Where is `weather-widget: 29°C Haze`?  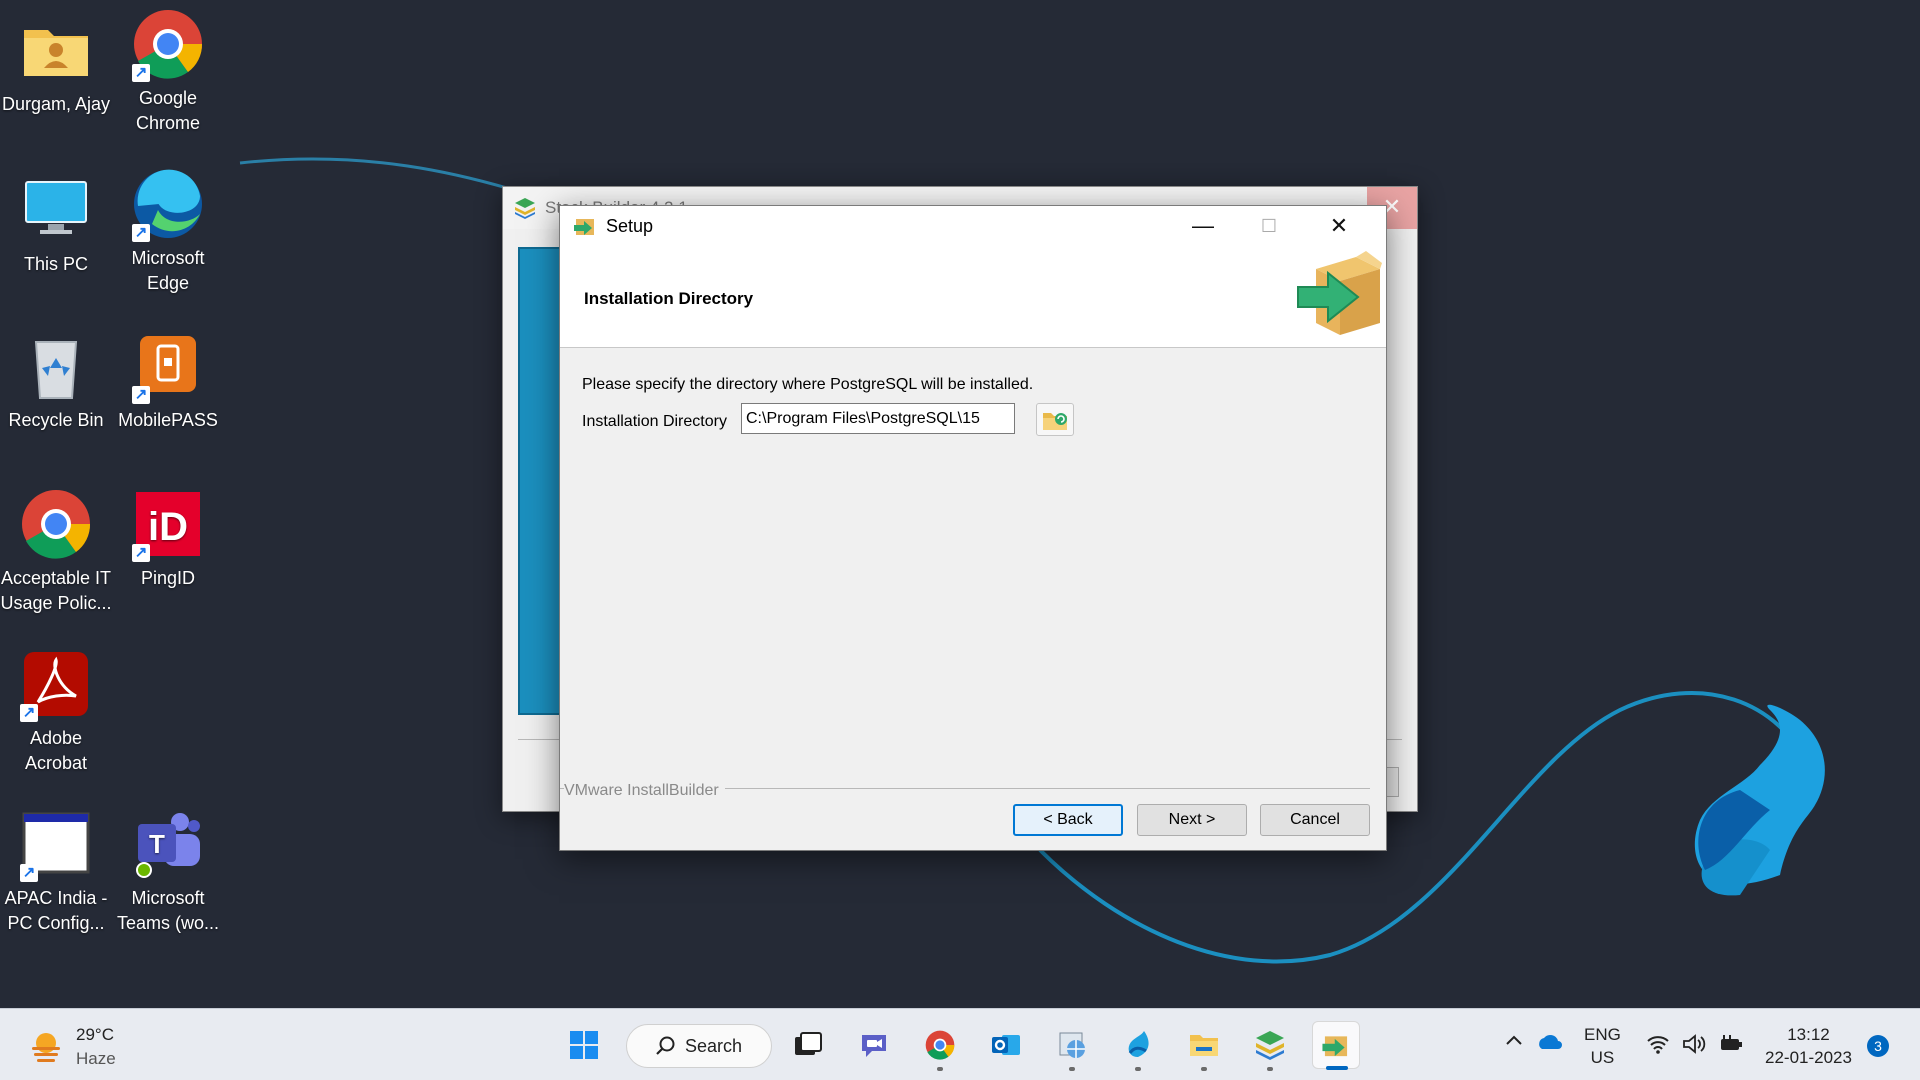 weather-widget: 29°C Haze is located at coordinates (72, 1047).